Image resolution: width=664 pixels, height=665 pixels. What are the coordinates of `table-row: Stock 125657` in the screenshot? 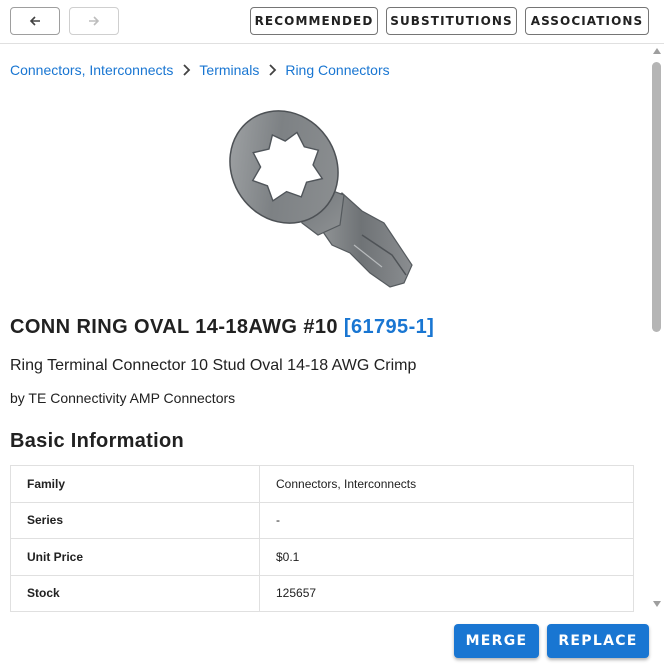 It's located at (322, 593).